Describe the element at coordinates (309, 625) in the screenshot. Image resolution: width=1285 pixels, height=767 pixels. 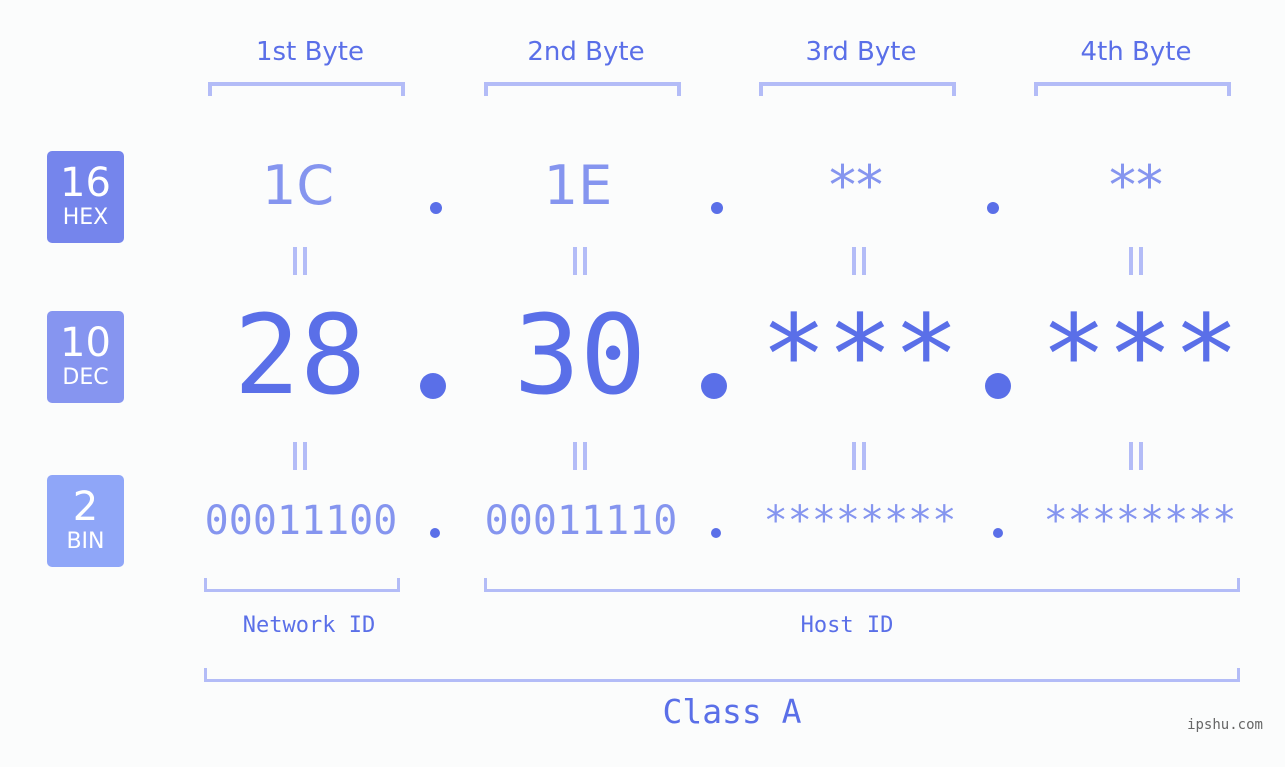
I see `network-id-label: Network ID` at that location.